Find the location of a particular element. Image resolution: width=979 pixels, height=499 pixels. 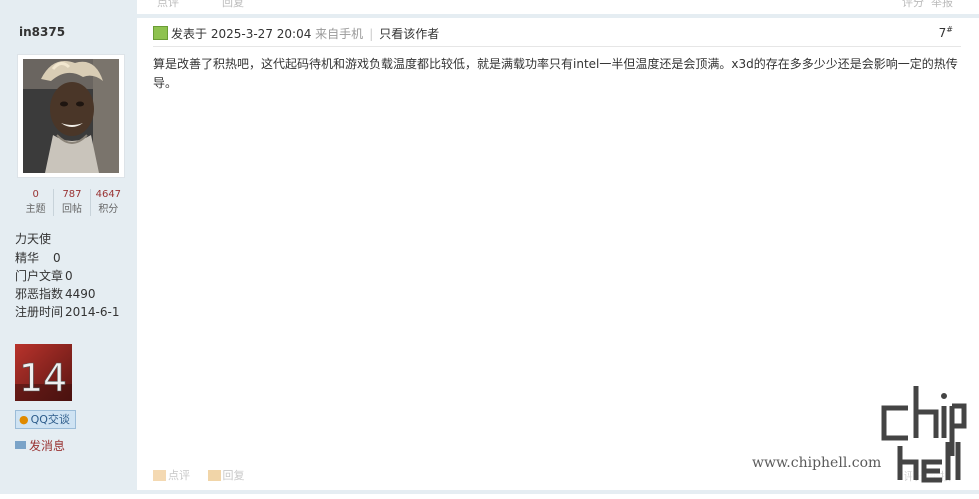

send-message-label: 发消息 is located at coordinates (47, 446).